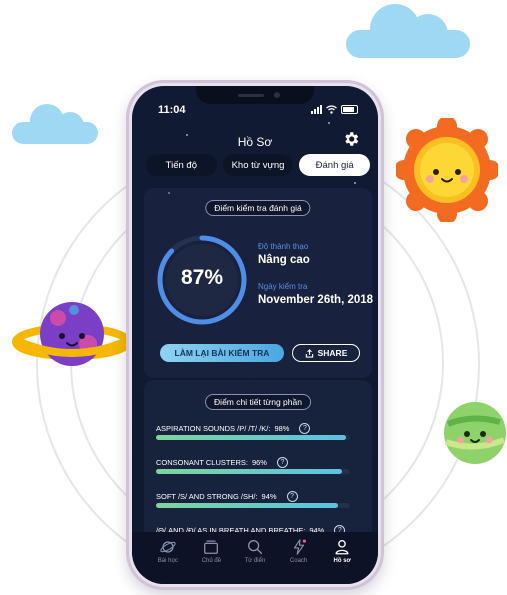  What do you see at coordinates (316, 109) in the screenshot?
I see `signal-icon` at bounding box center [316, 109].